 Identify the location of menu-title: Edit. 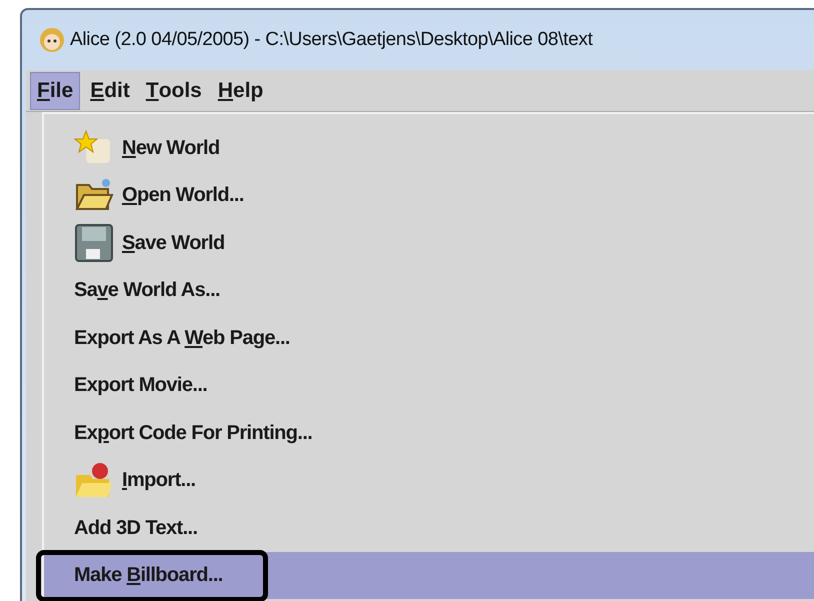
(110, 91).